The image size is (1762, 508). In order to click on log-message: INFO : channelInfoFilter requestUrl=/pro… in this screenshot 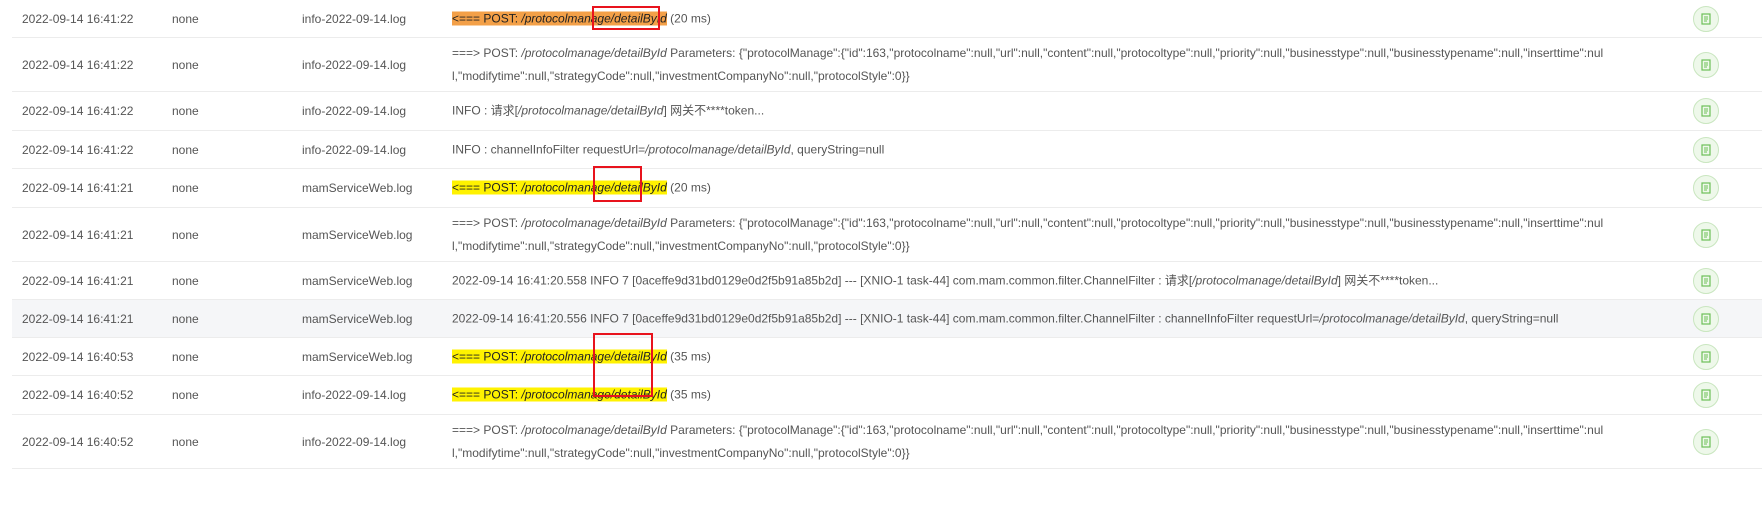, I will do `click(1032, 149)`.